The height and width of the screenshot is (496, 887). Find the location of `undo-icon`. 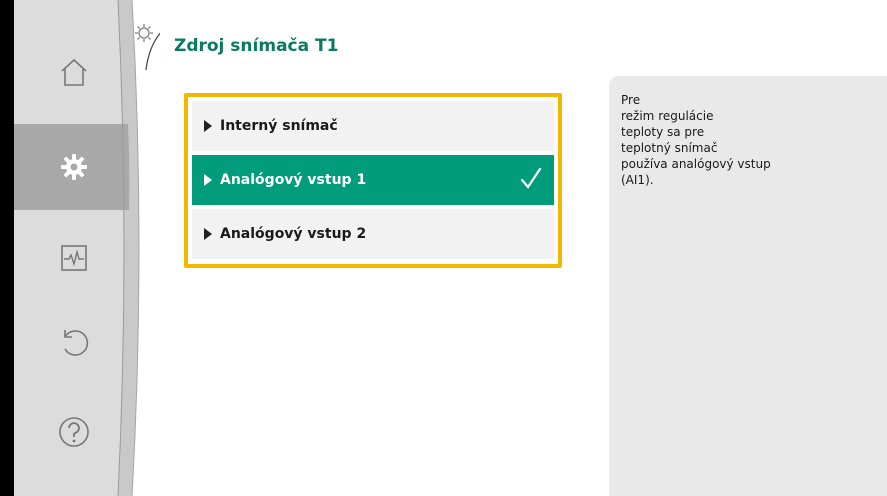

undo-icon is located at coordinates (76, 343).